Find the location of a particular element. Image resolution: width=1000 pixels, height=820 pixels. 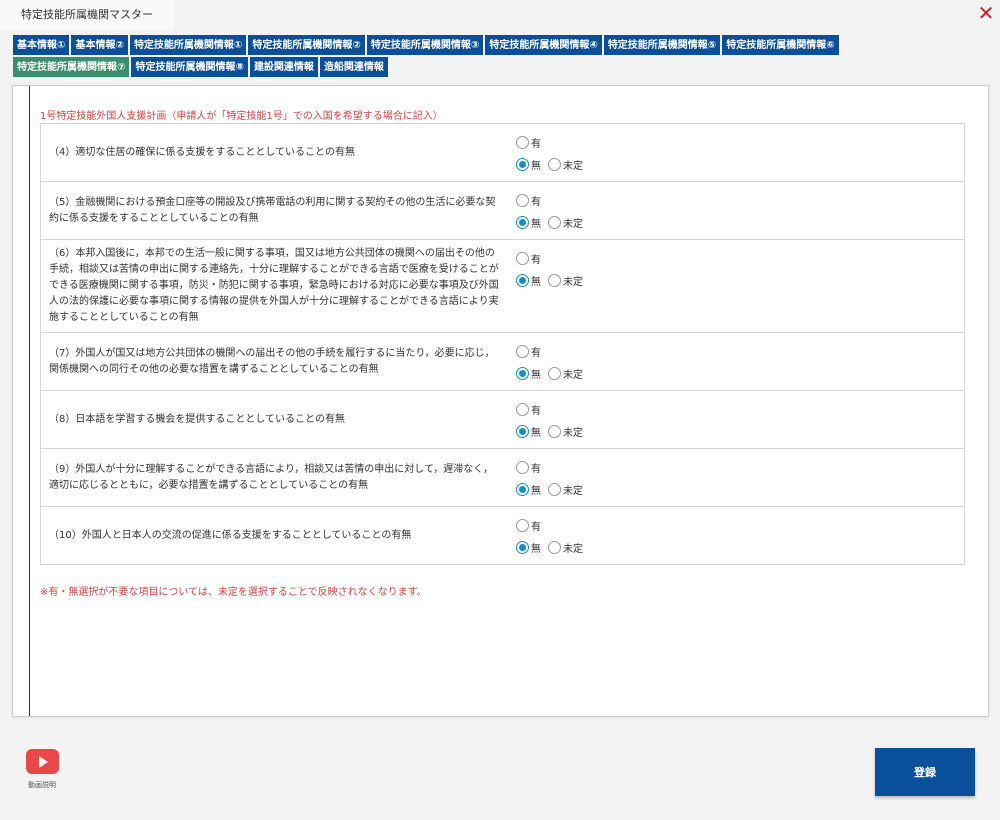

tab-row1-4: 特定技能所属機関情報② is located at coordinates (306, 45).